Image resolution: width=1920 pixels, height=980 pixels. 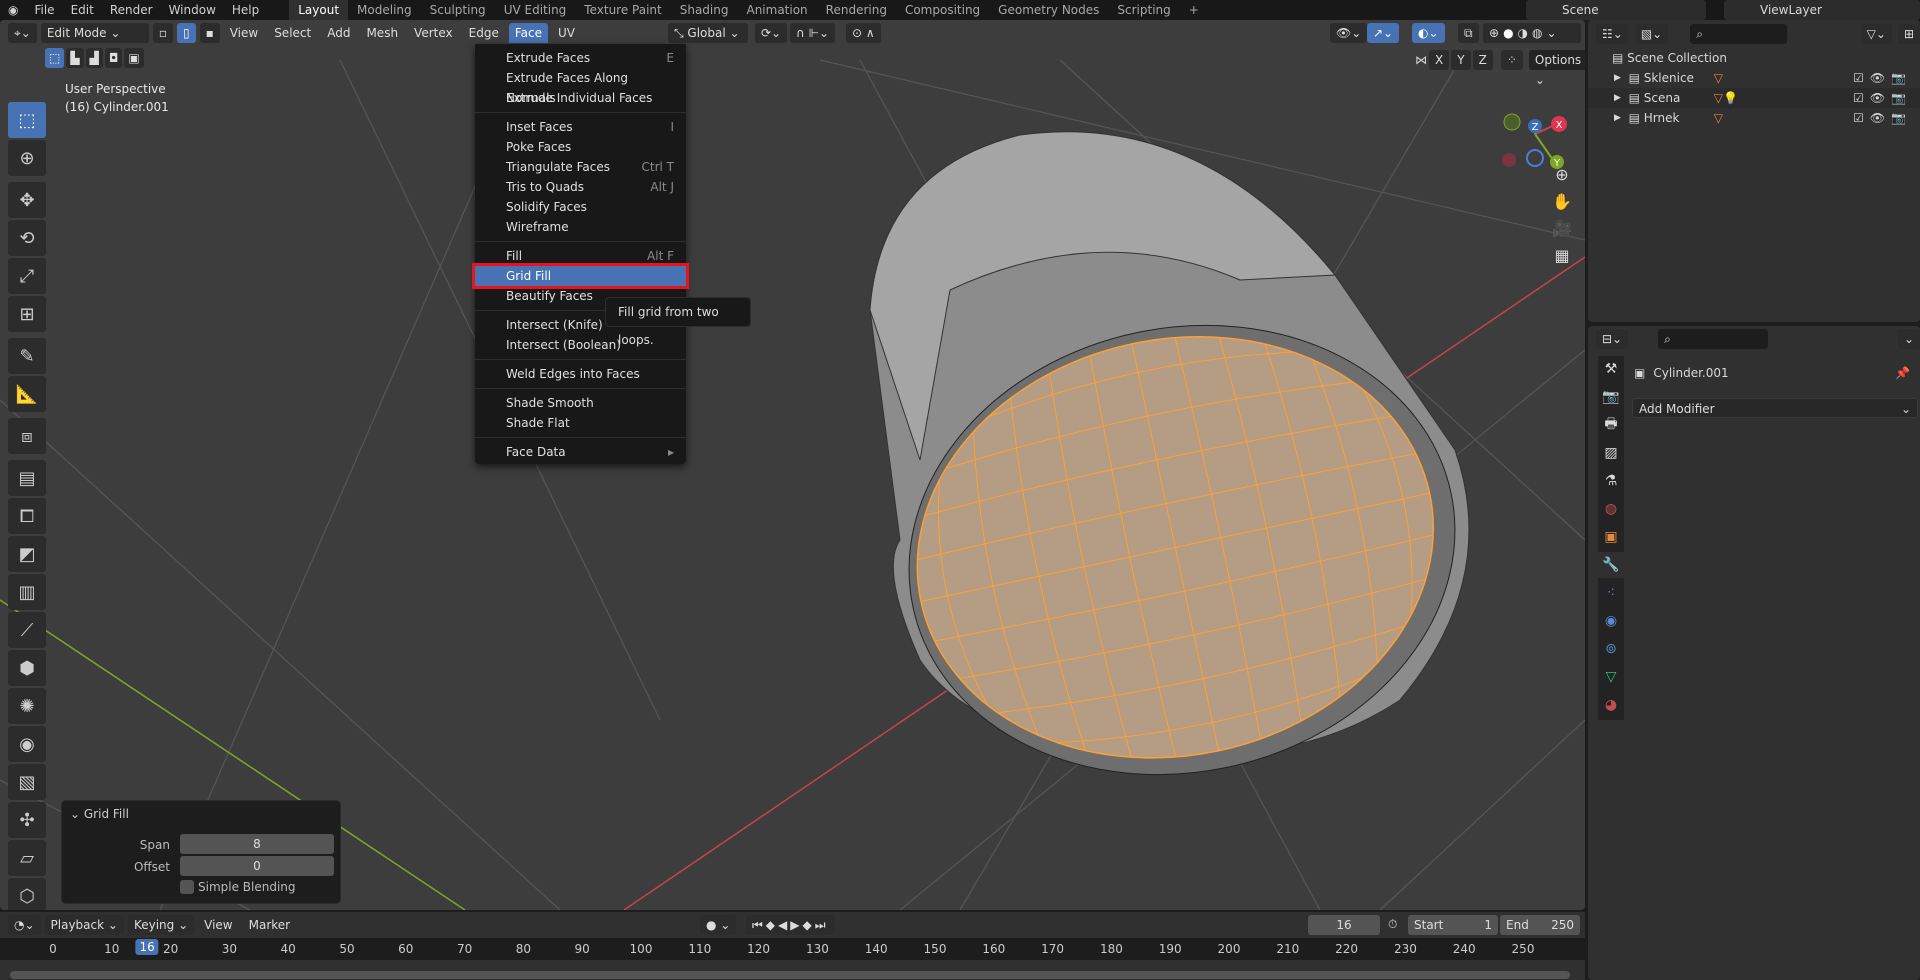 I want to click on tab-modeling: Modeling, so click(x=384, y=10).